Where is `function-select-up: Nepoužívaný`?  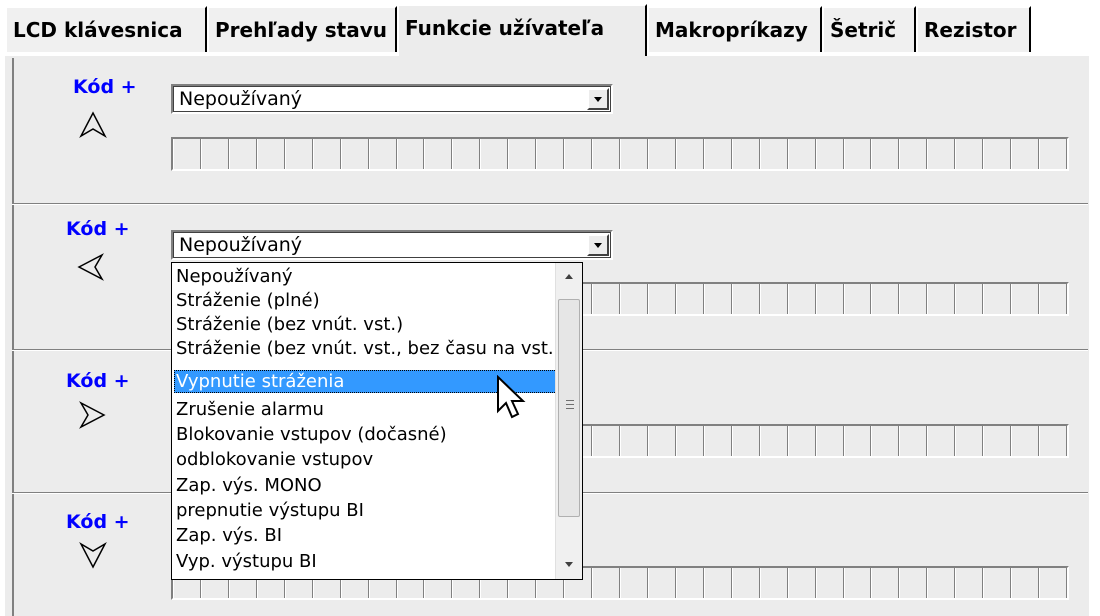
function-select-up: Nepoužívaný is located at coordinates (392, 99).